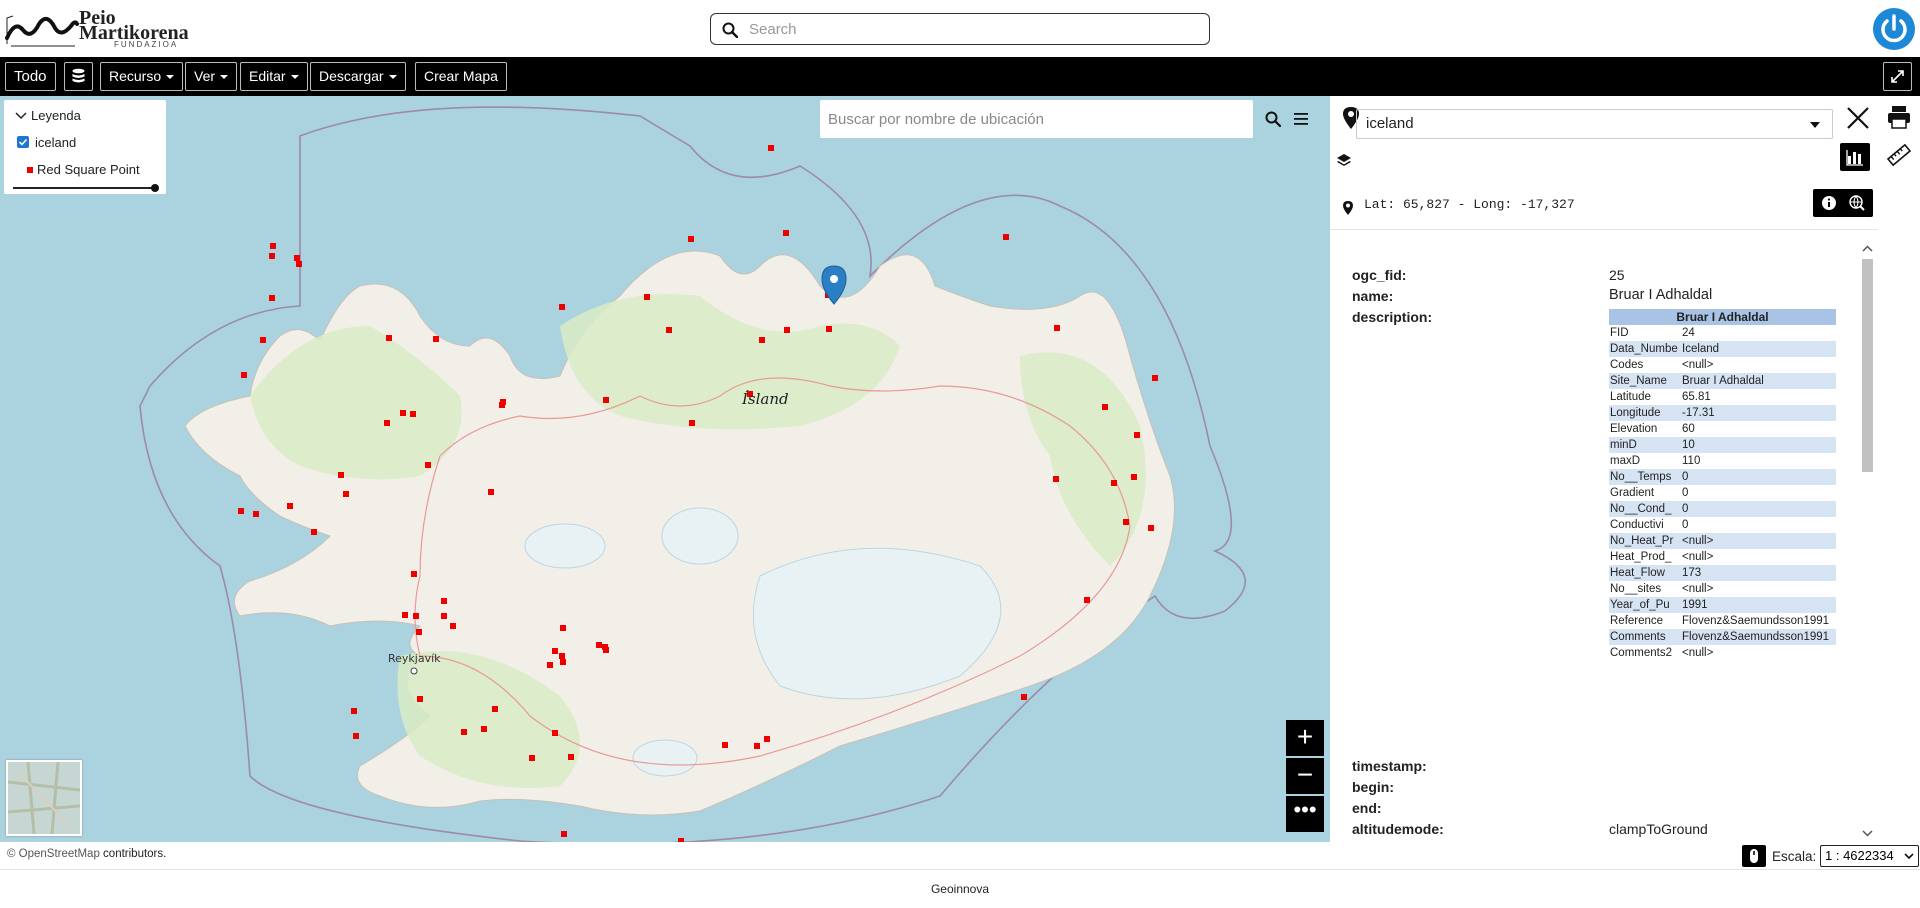 The height and width of the screenshot is (908, 1920). I want to click on more-options-button: •••, so click(1305, 814).